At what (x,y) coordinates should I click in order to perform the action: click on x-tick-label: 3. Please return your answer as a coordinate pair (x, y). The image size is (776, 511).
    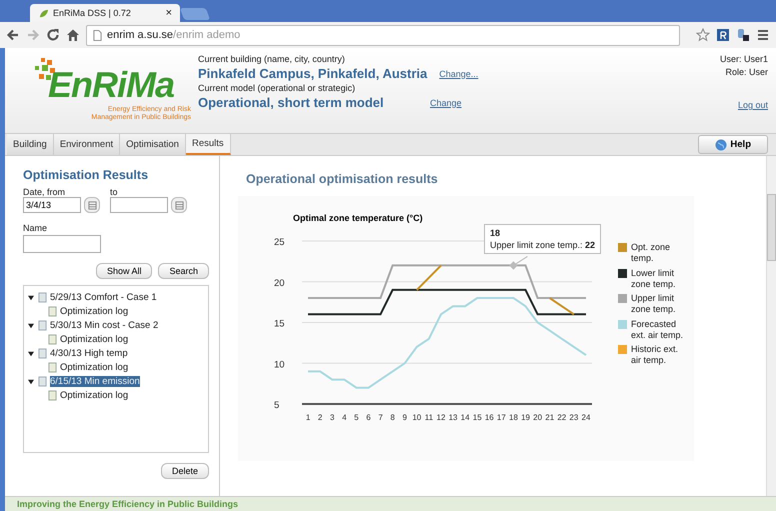
    Looking at the image, I should click on (332, 417).